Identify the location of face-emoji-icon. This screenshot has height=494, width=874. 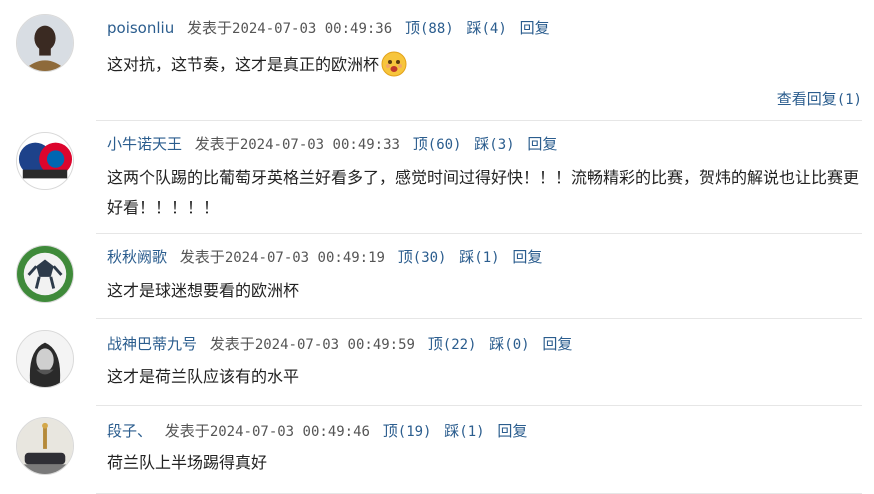
(394, 64).